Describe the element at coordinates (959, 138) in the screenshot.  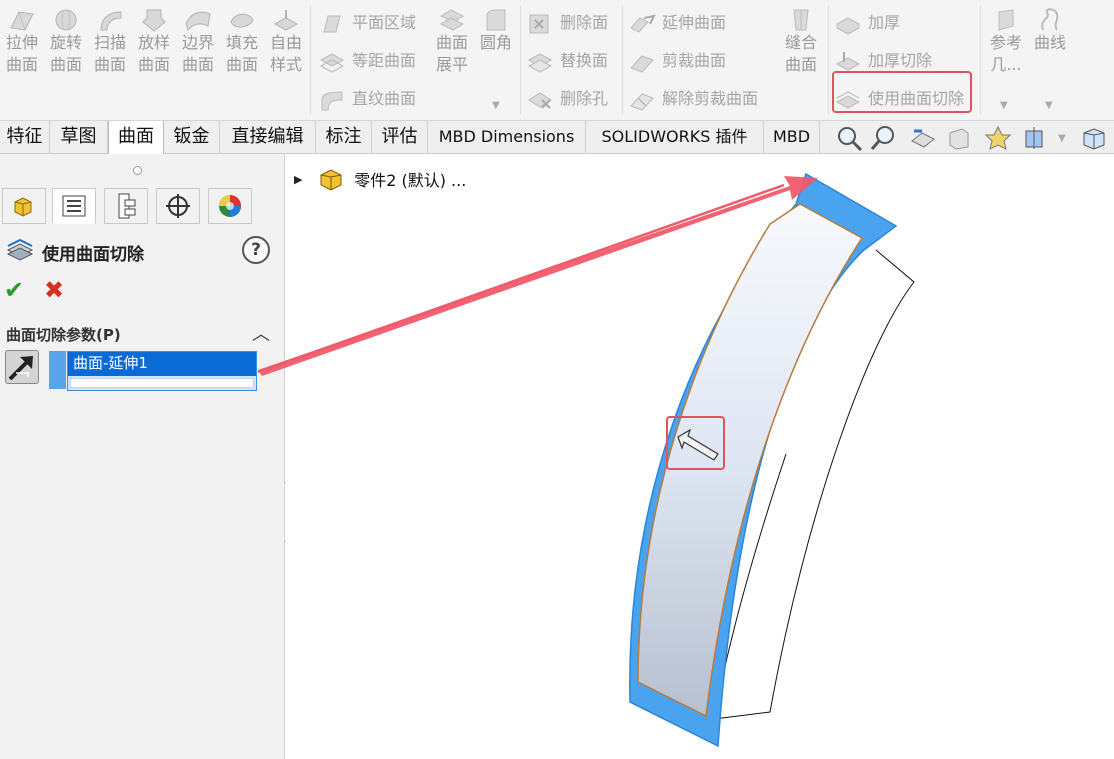
I see `section-view-icon` at that location.